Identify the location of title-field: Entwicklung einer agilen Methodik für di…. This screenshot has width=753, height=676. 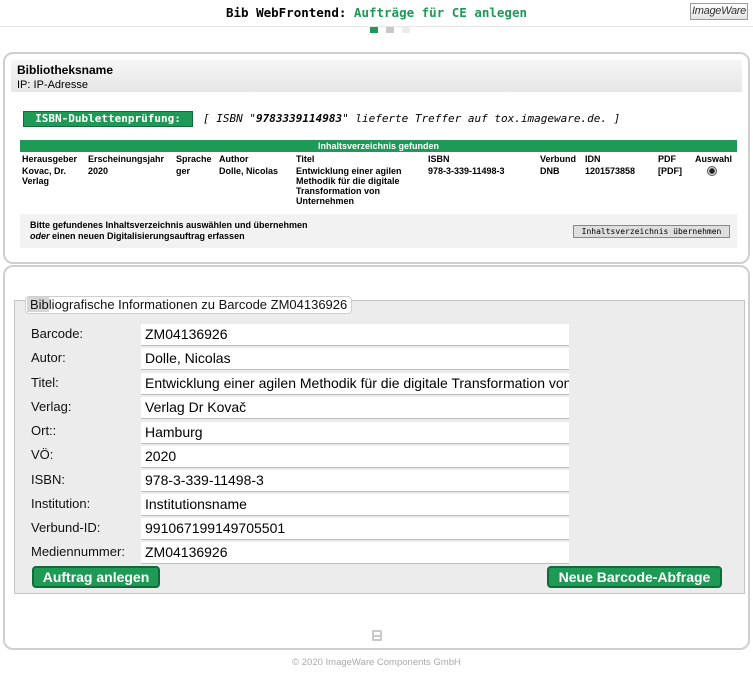
(355, 384).